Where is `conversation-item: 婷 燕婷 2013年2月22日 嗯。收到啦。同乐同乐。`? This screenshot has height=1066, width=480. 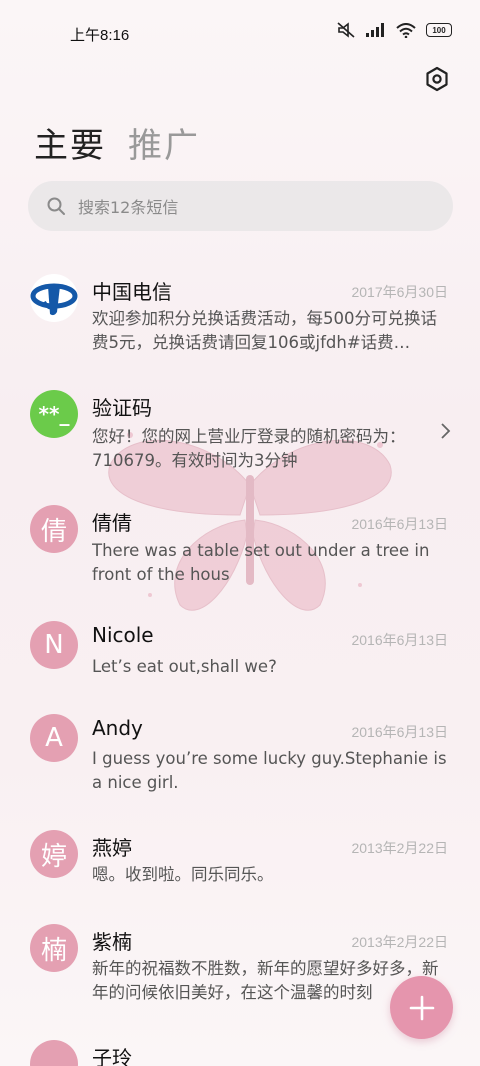
conversation-item: 婷 燕婷 2013年2月22日 嗯。收到啦。同乐同乐。 is located at coordinates (240, 868).